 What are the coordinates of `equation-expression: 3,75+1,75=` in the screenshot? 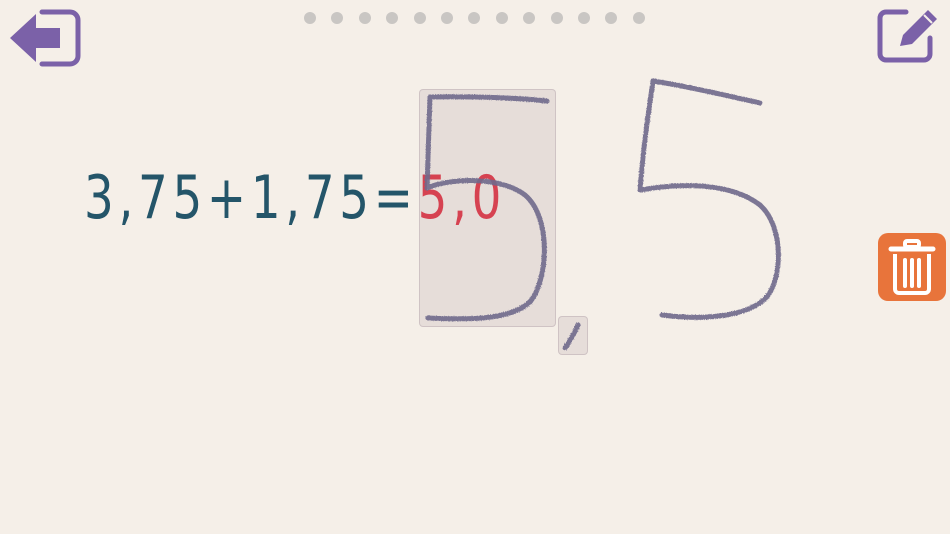 It's located at (251, 198).